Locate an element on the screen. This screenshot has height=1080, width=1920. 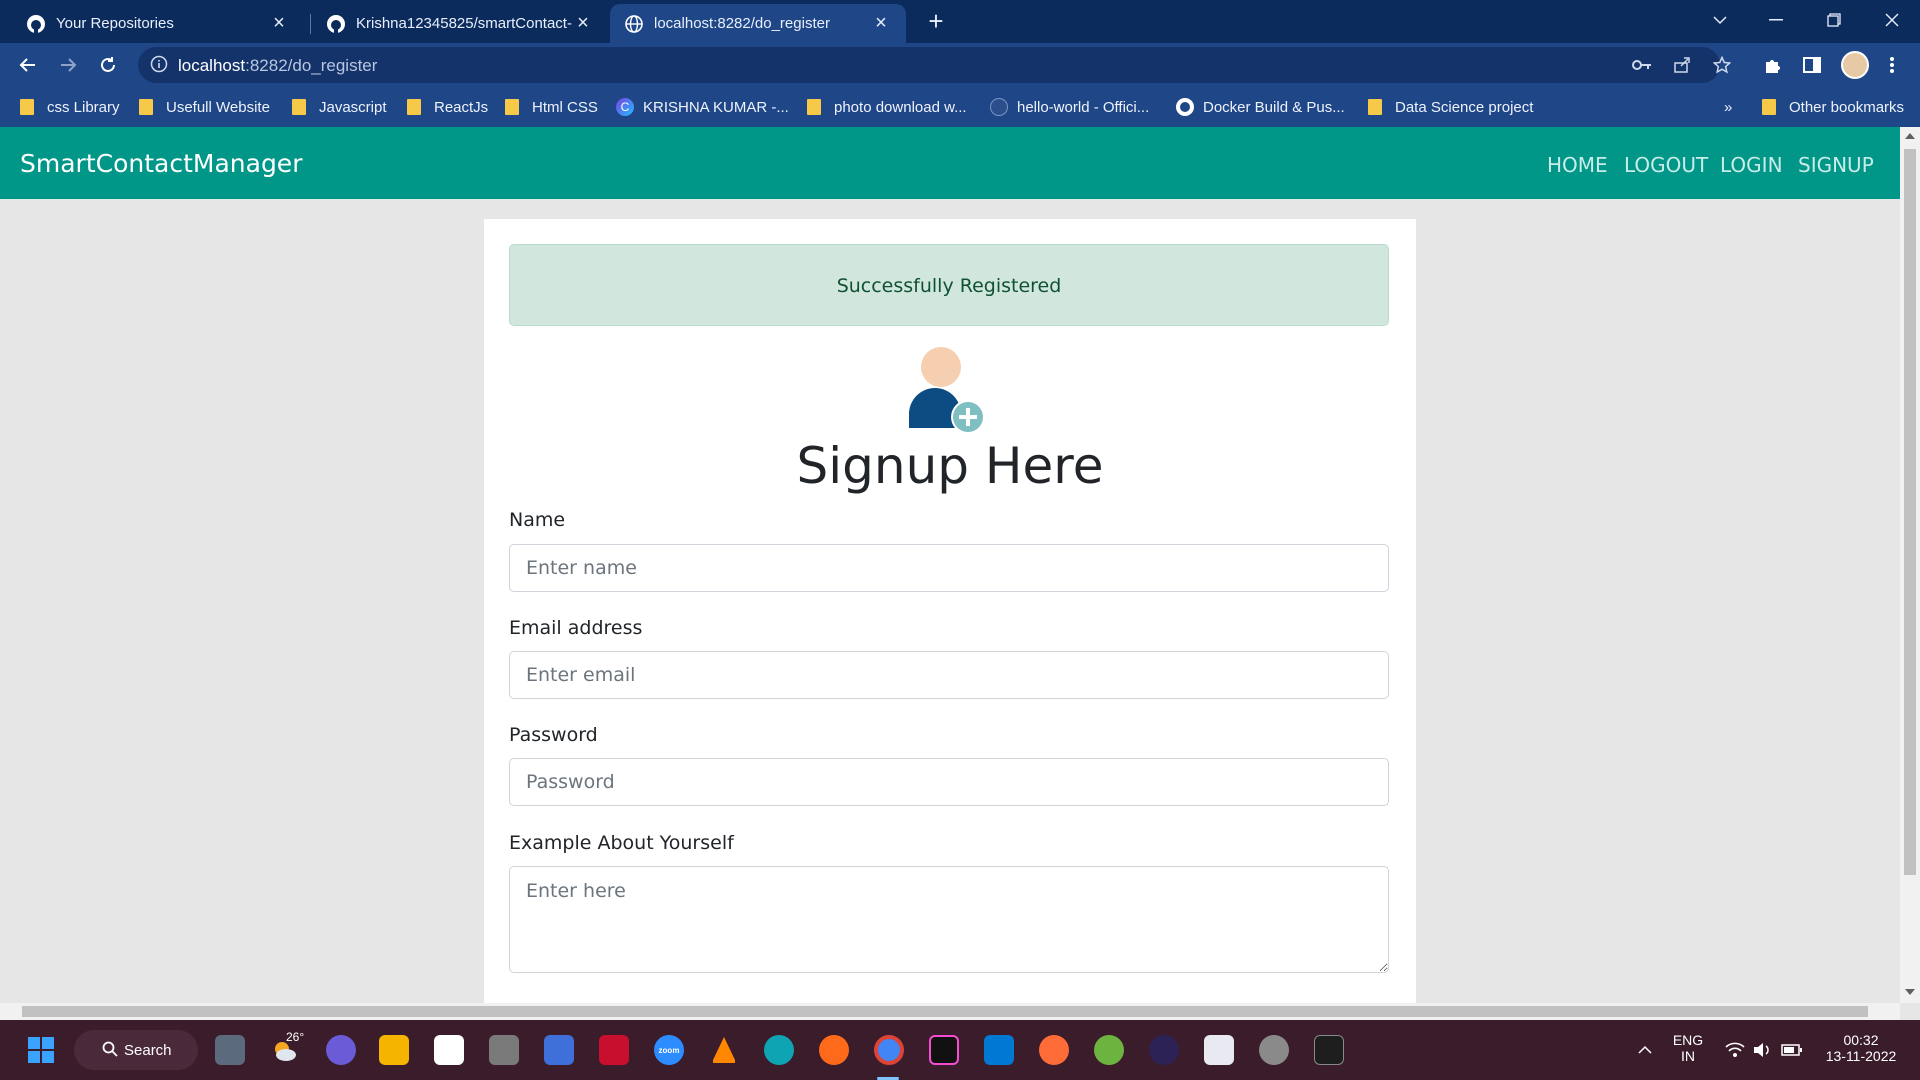
add-user-icon is located at coordinates (949, 392).